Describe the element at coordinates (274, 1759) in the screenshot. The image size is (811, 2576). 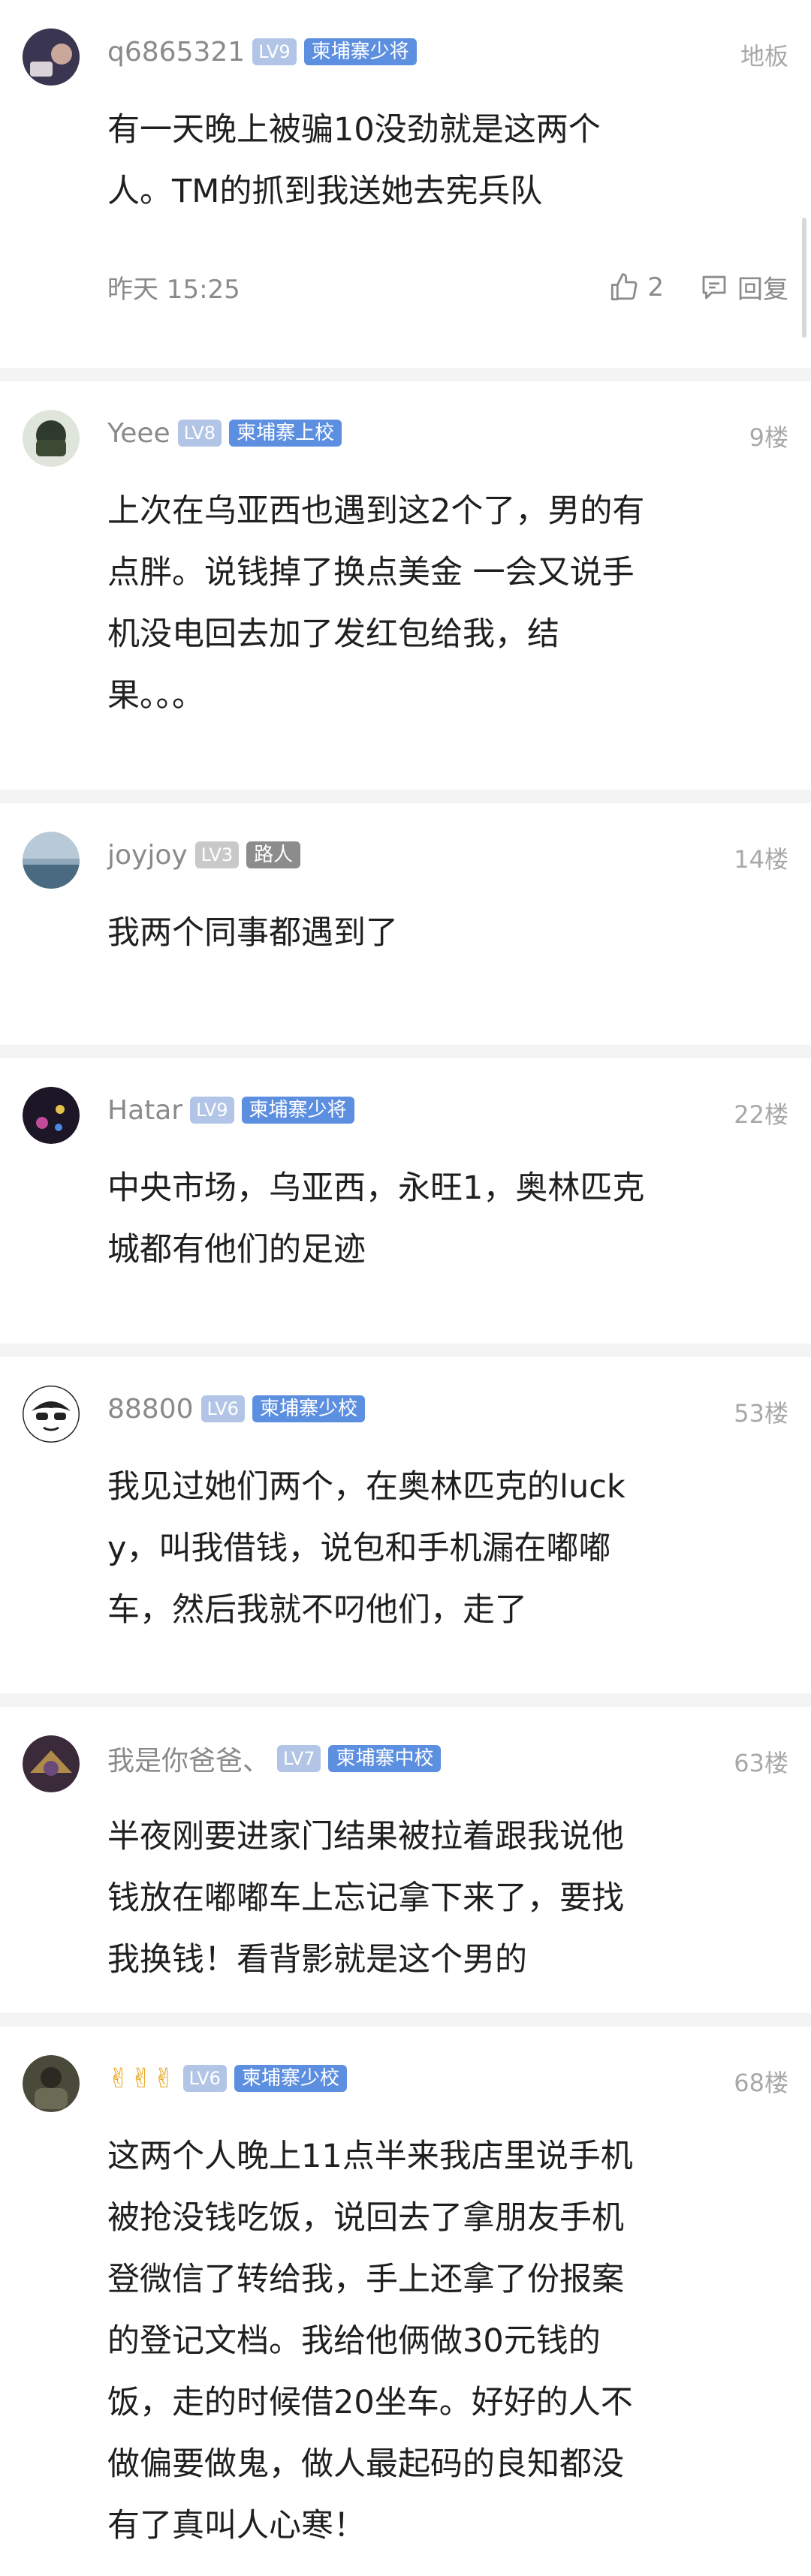
I see `user-info: 我是你爸爸、 LV7 柬埔寨中校` at that location.